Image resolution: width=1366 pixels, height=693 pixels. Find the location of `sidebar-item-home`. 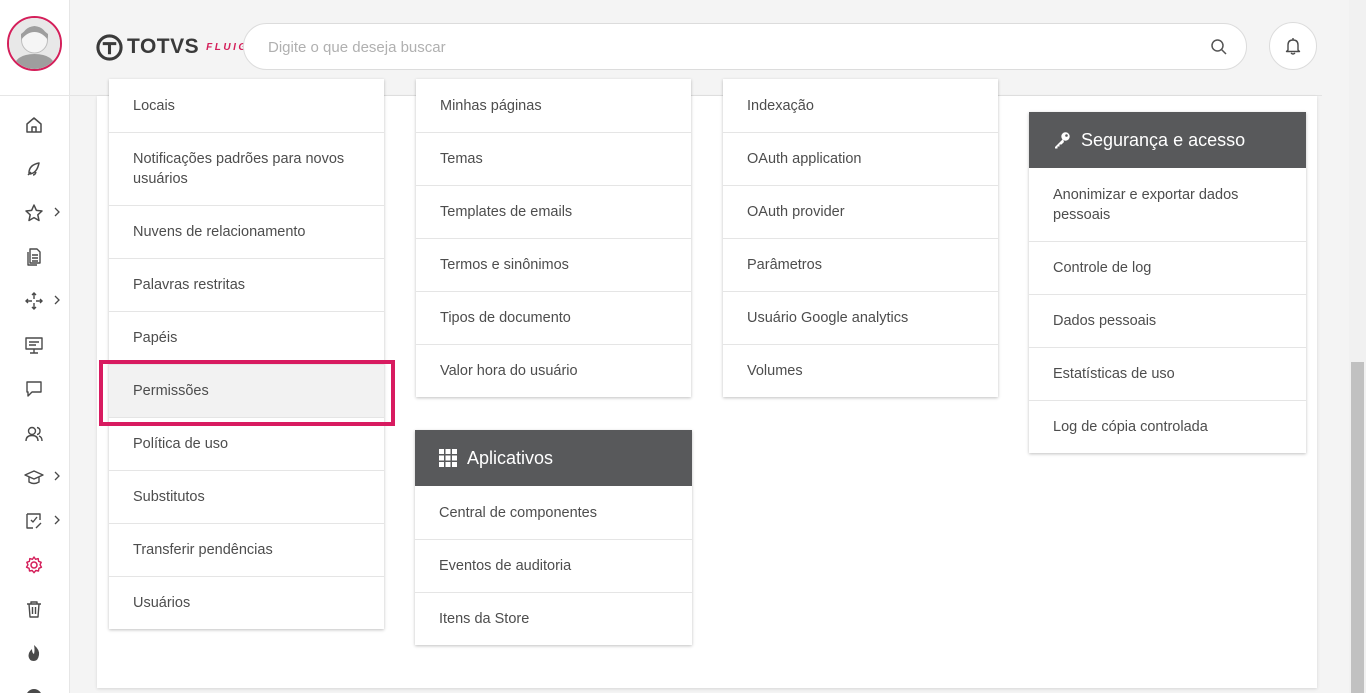

sidebar-item-home is located at coordinates (35, 124).